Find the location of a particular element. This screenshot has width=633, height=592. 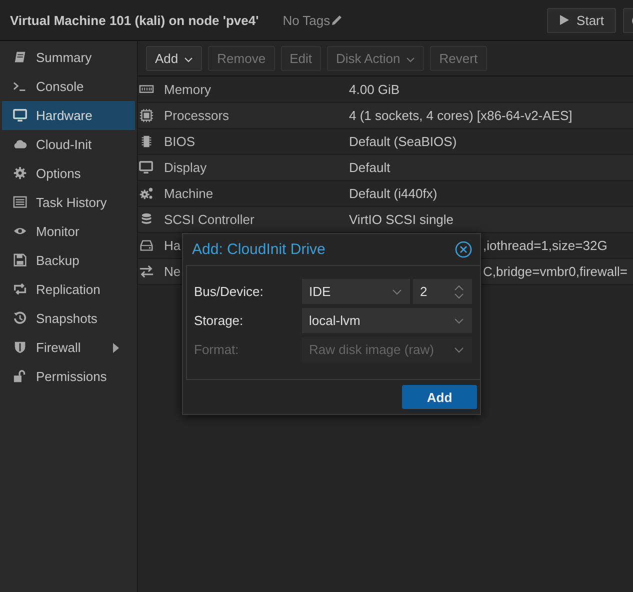

sidebar-item: Options is located at coordinates (68, 173).